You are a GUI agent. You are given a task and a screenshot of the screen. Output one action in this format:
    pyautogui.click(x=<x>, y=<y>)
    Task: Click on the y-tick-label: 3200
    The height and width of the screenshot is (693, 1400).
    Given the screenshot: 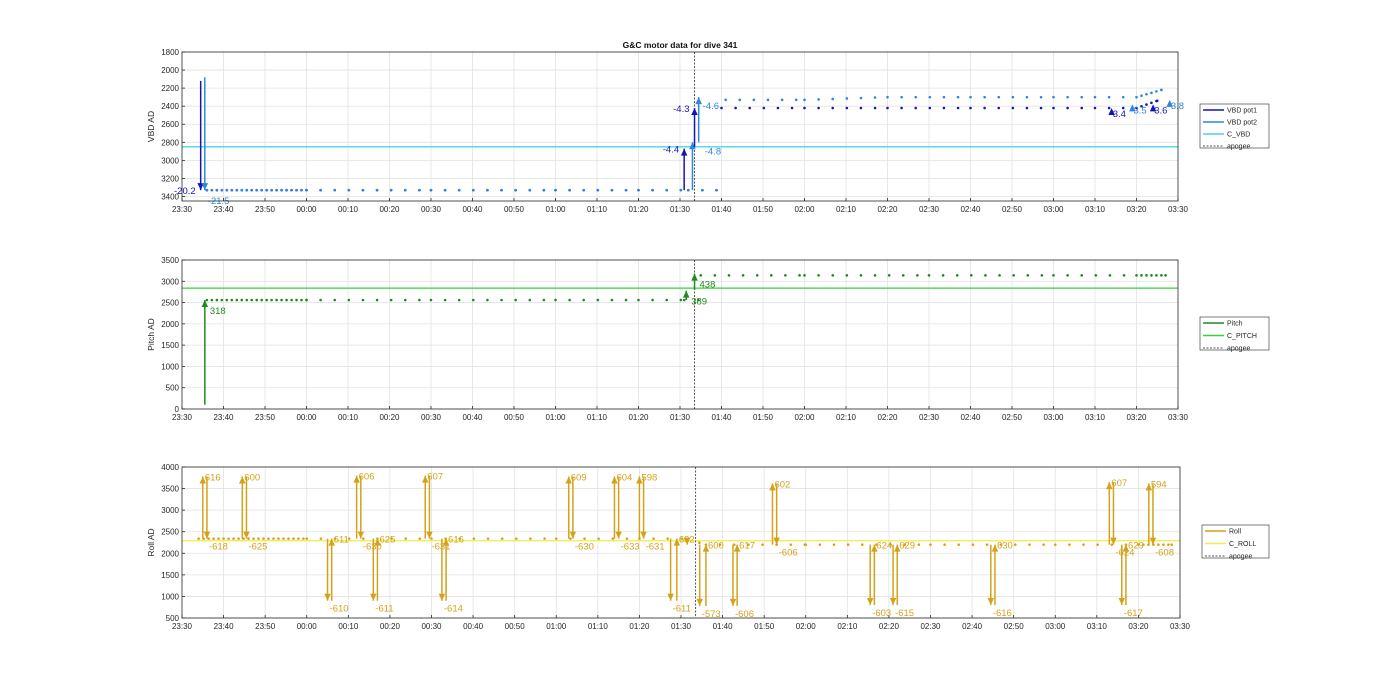 What is the action you would take?
    pyautogui.click(x=170, y=178)
    